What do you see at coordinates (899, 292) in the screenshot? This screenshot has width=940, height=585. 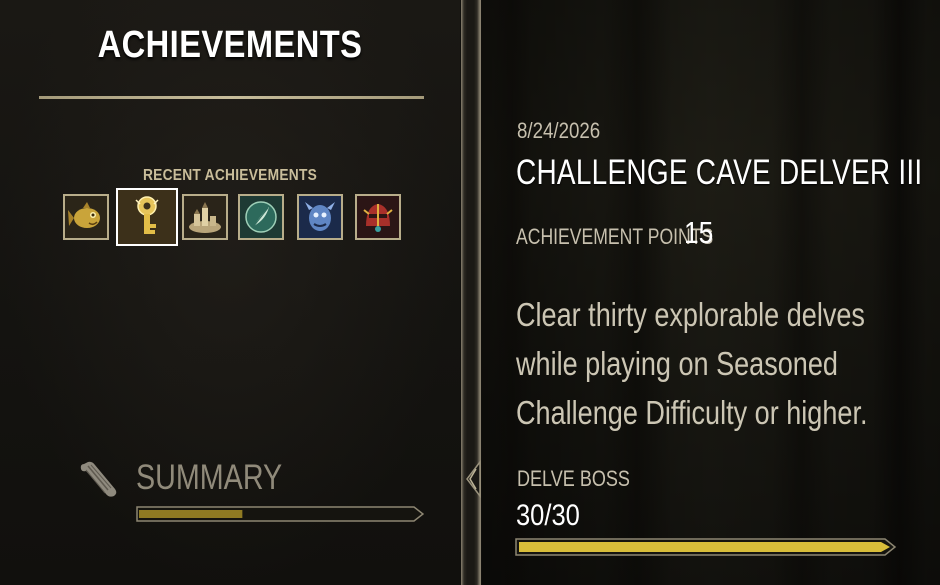 I see `background-tree` at bounding box center [899, 292].